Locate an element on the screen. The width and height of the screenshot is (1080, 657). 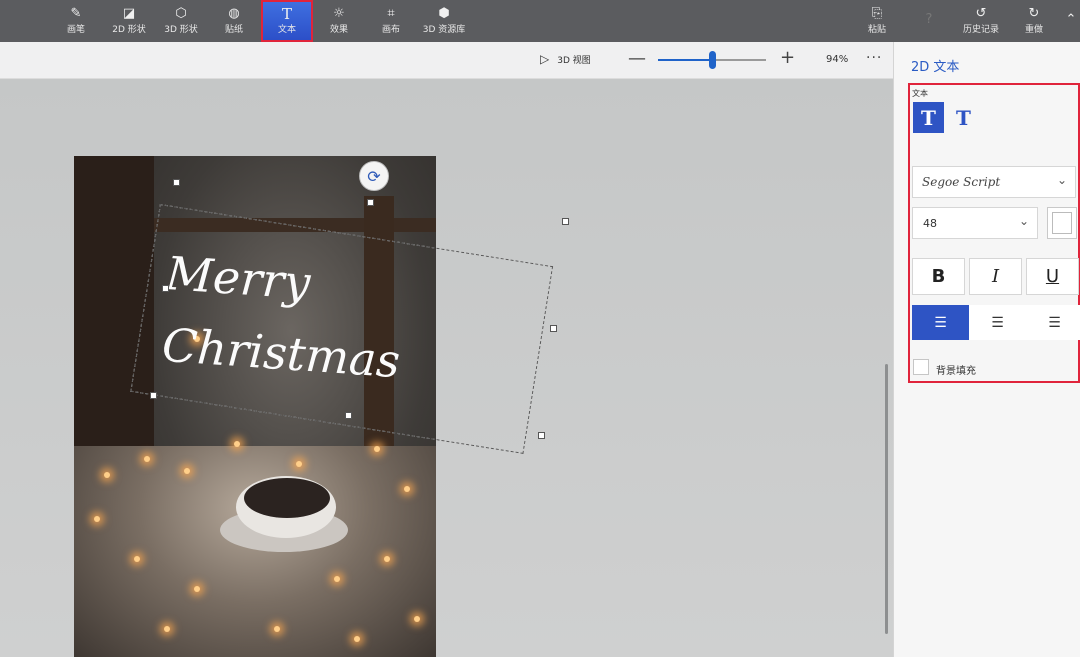
zoom-value: 94% is located at coordinates (837, 59).